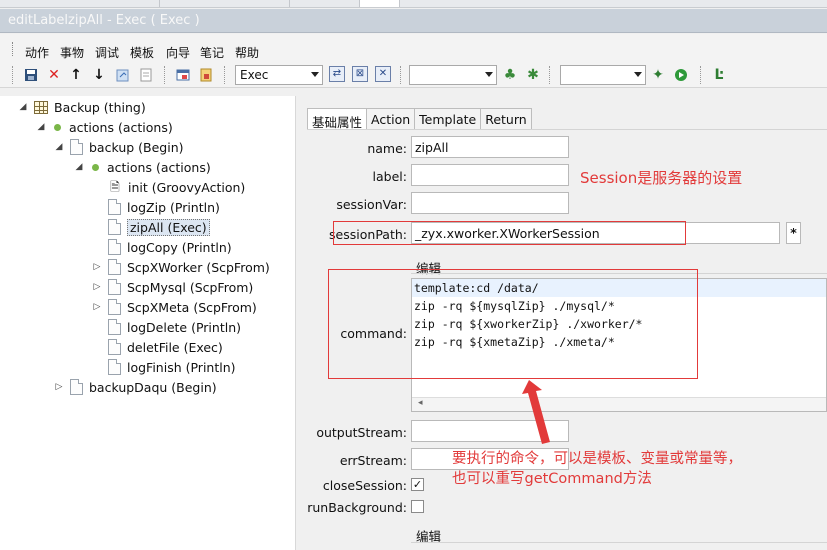 The width and height of the screenshot is (827, 550). Describe the element at coordinates (136, 147) in the screenshot. I see `tree-node-label: backup (Begin)` at that location.